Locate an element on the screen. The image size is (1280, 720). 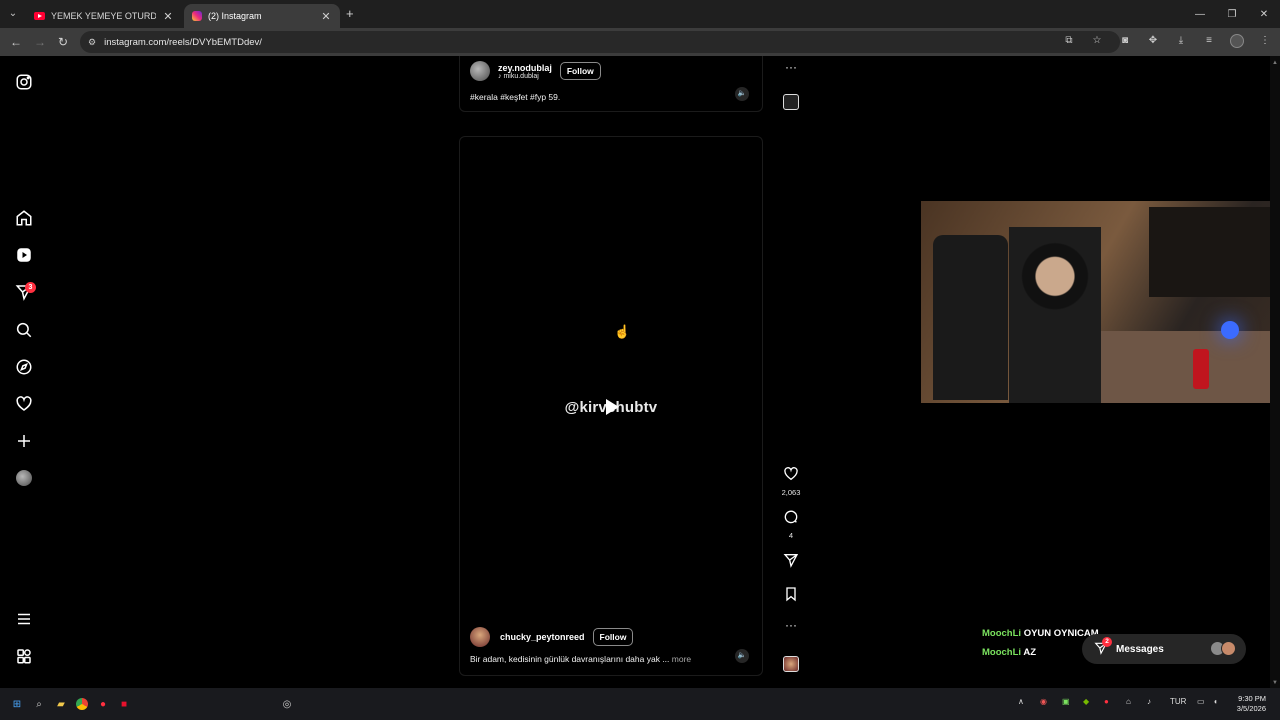
microphone-icon: ♪ is located at coordinates (1149, 701).